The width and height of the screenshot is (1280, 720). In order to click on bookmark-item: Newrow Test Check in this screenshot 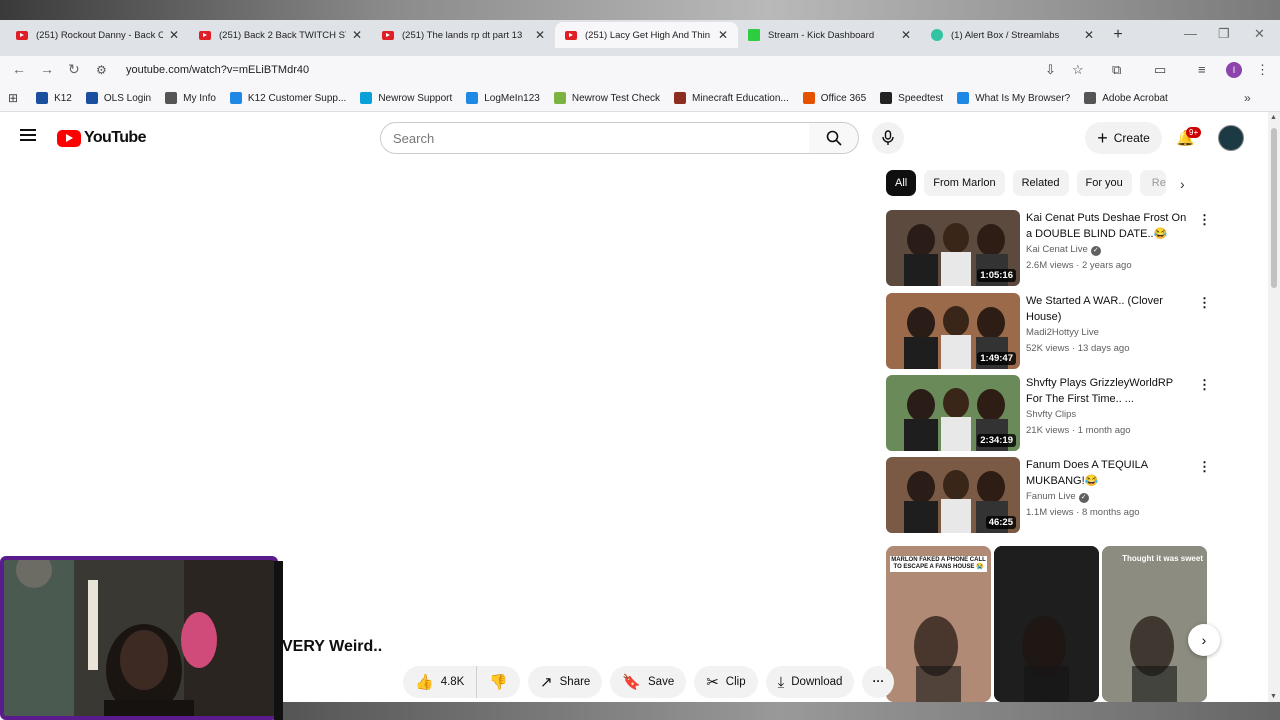, I will do `click(606, 98)`.